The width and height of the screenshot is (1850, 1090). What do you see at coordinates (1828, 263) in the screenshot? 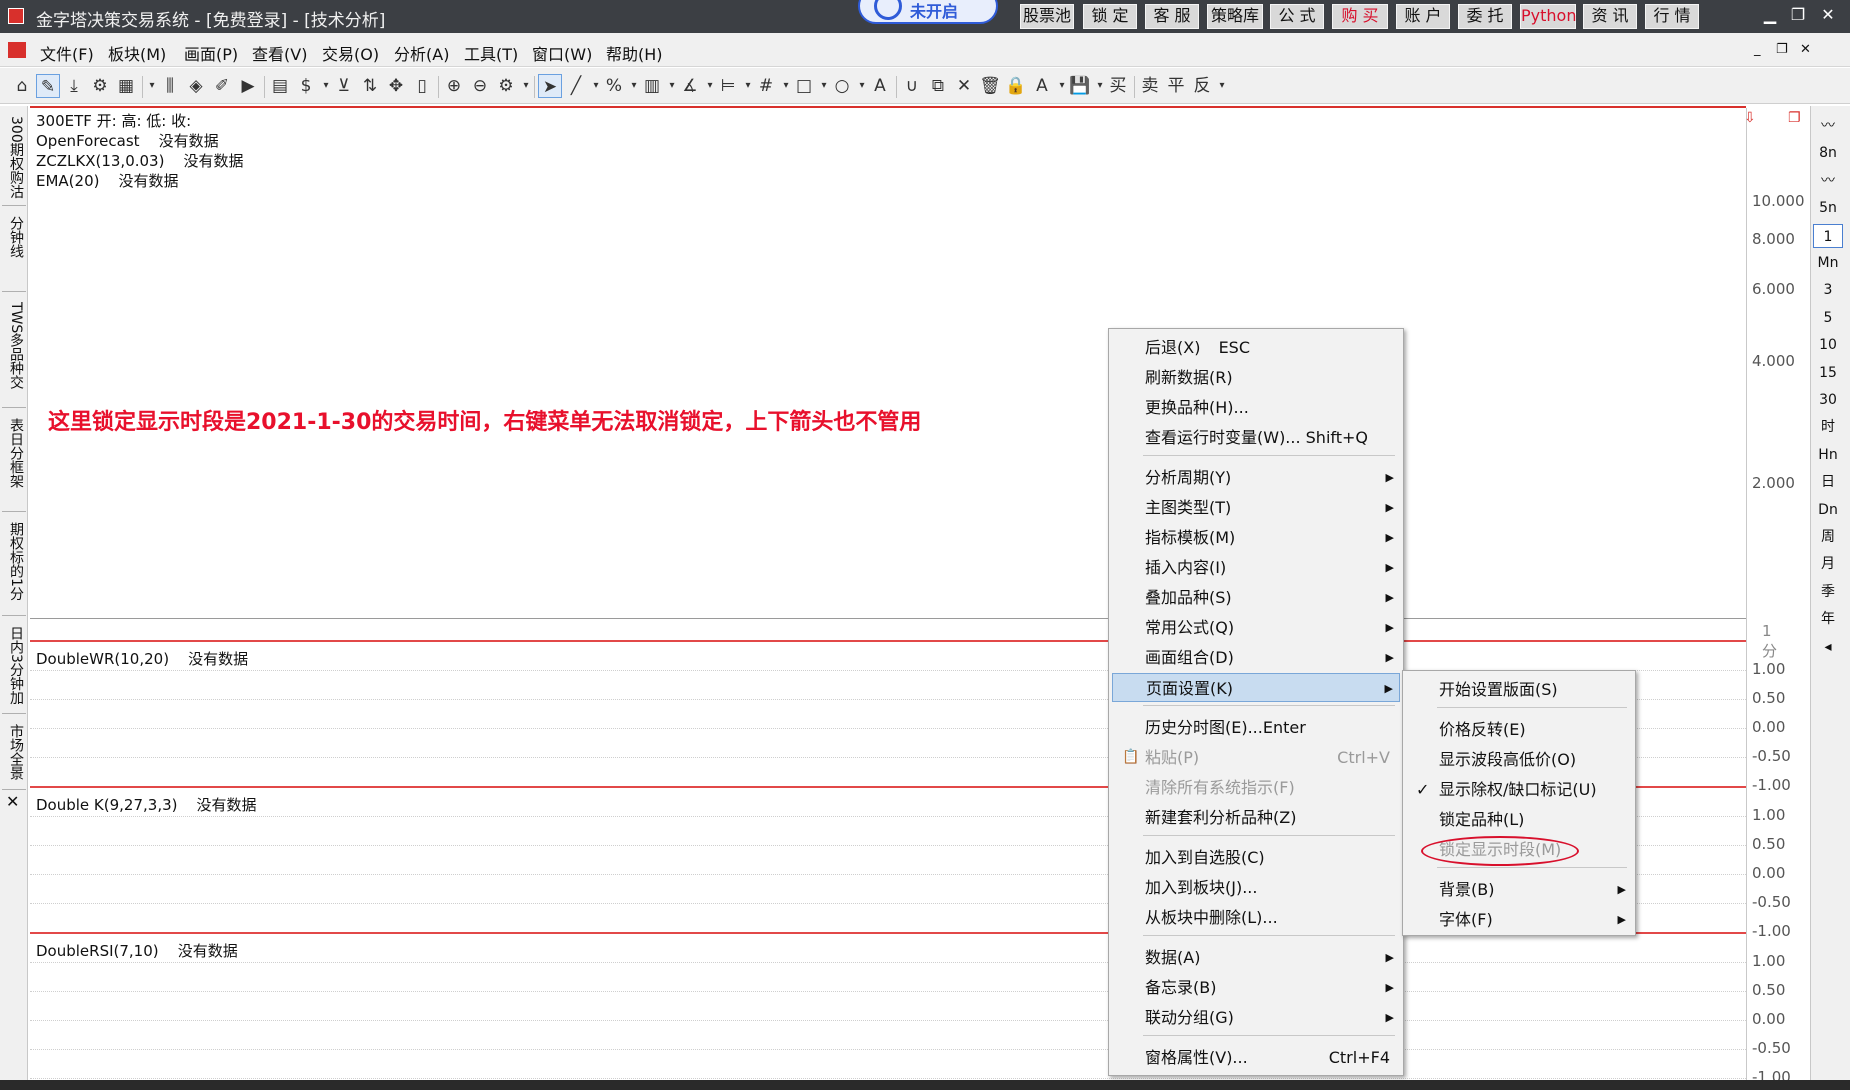
I see `period-button: Mn` at bounding box center [1828, 263].